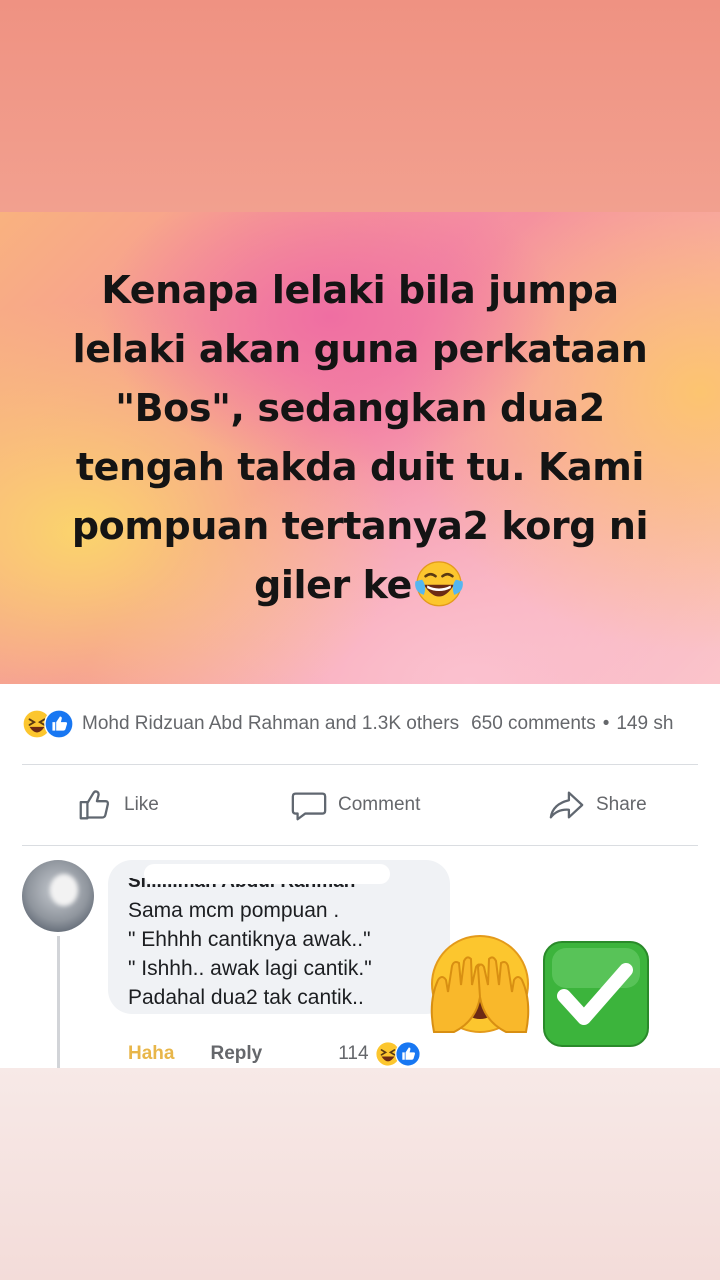 This screenshot has width=720, height=1280. Describe the element at coordinates (298, 1054) in the screenshot. I see `comment-actions: Haha Reply 114` at that location.